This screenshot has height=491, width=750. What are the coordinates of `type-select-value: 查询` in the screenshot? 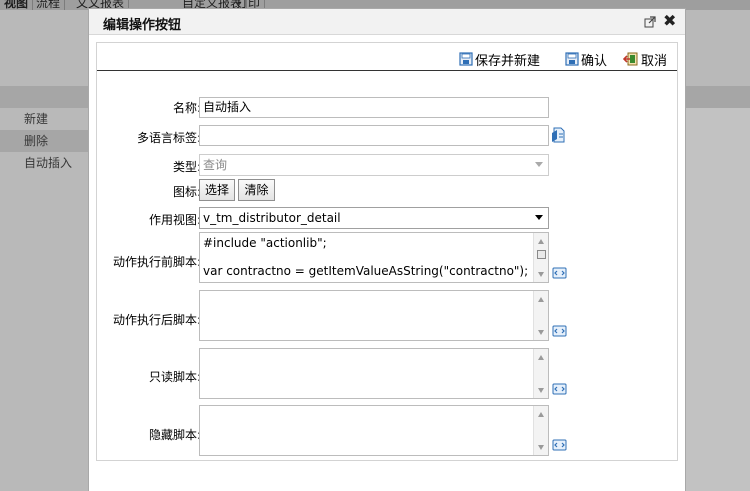 It's located at (215, 165).